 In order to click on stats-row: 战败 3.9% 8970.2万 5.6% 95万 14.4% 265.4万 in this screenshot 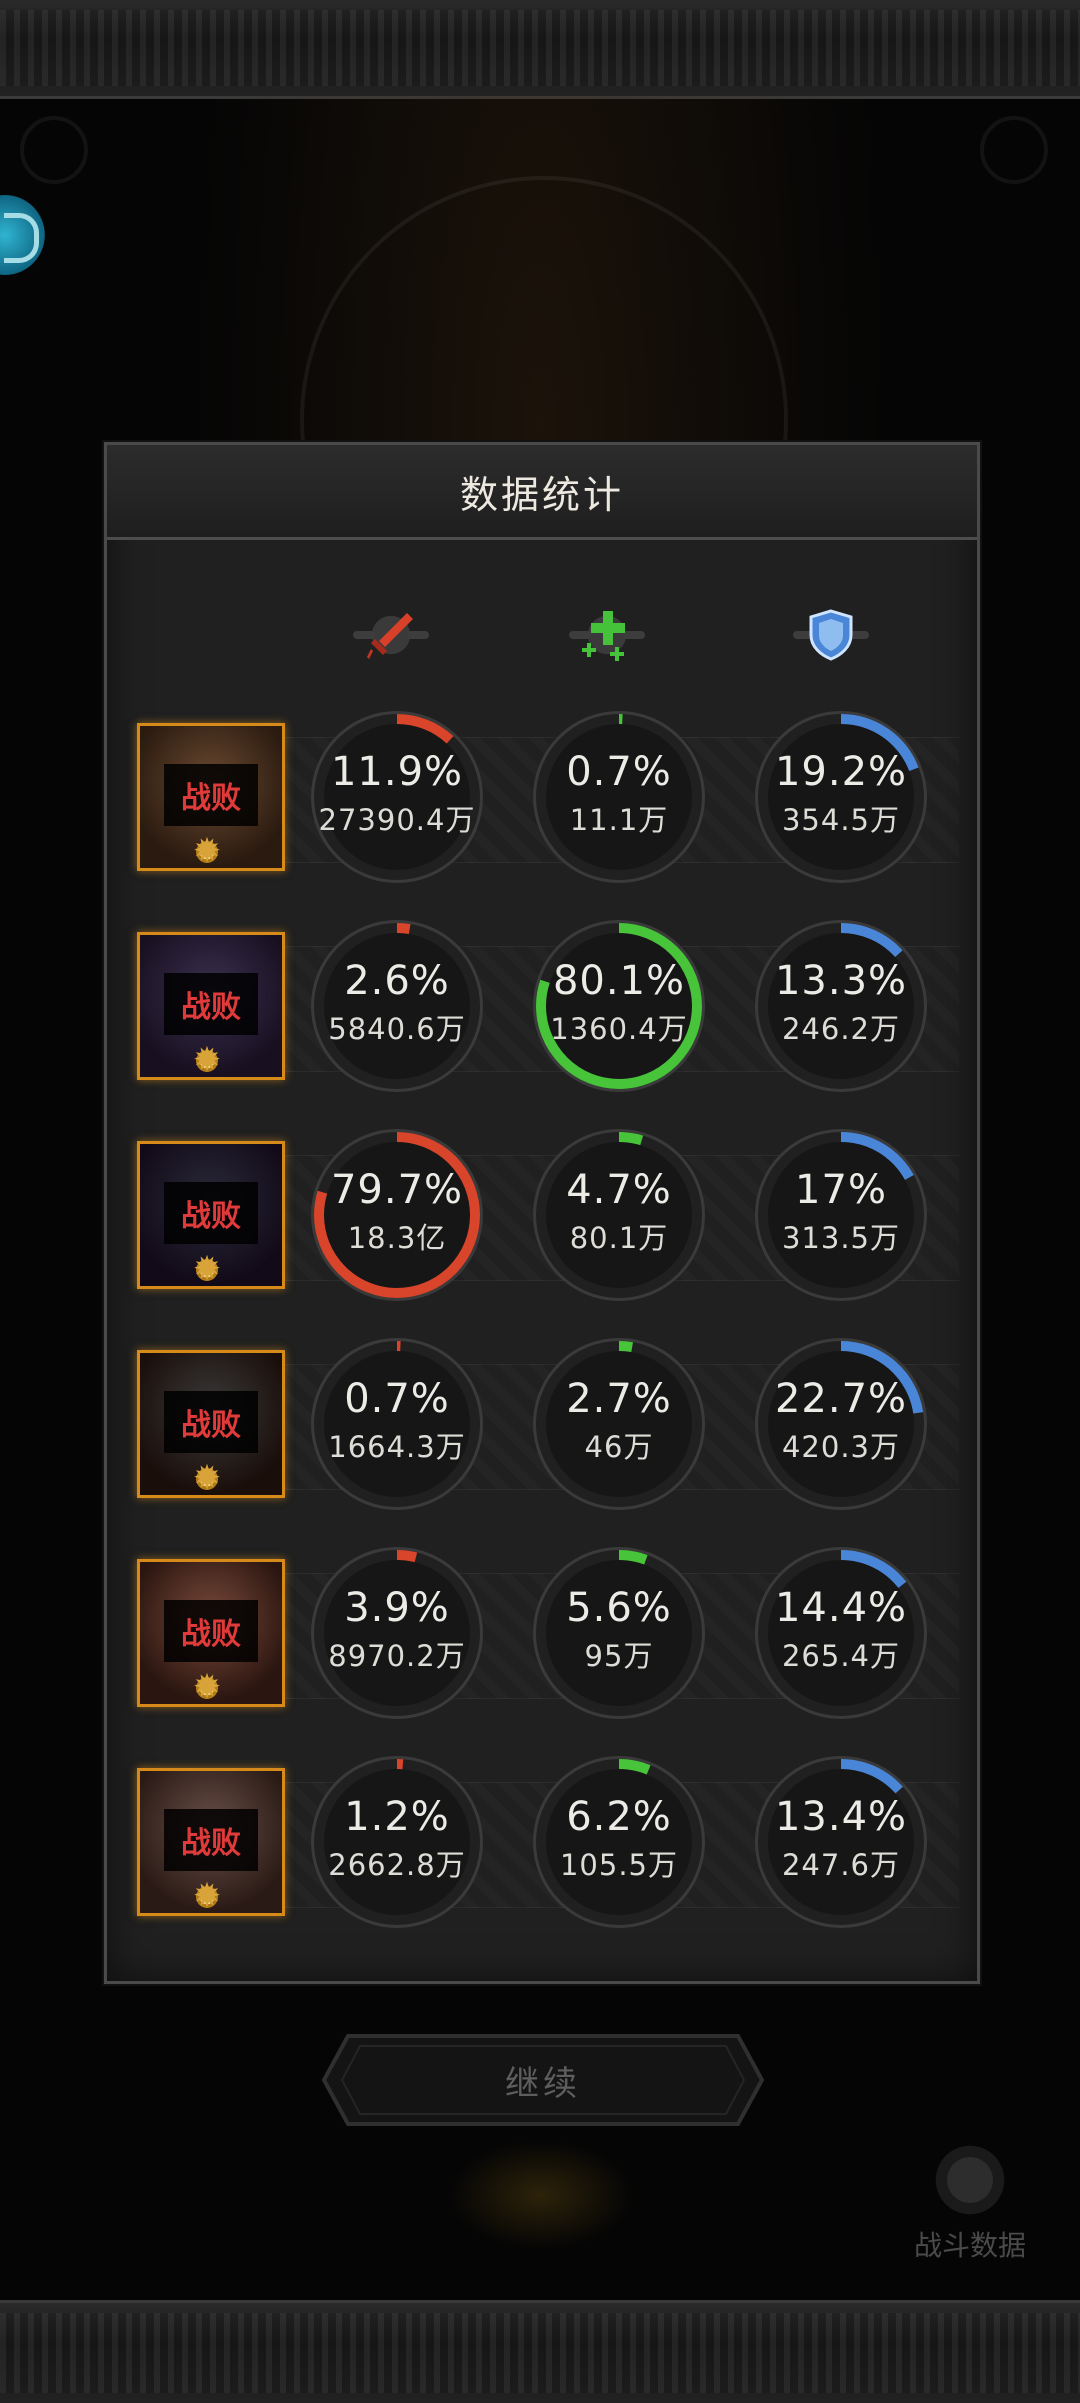, I will do `click(544, 1638)`.